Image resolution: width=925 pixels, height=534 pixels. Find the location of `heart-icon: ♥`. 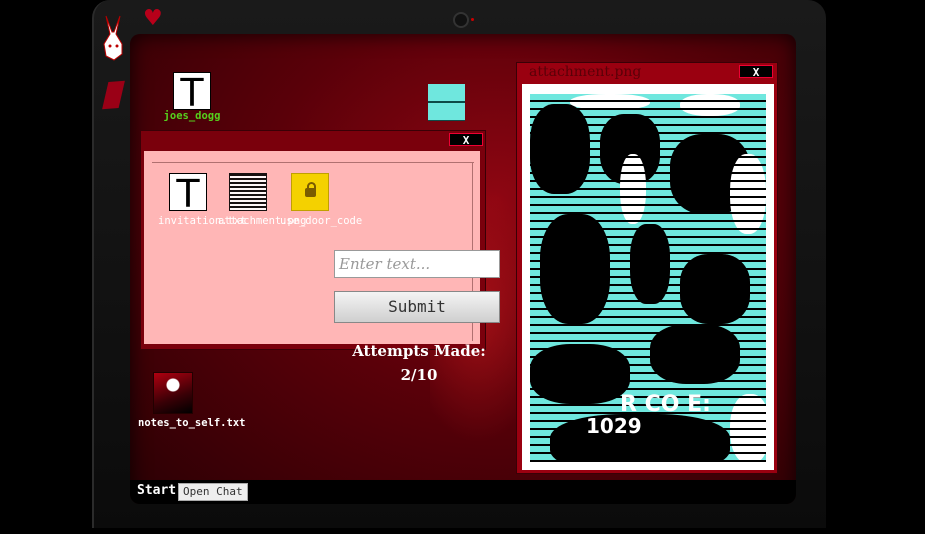

heart-icon: ♥ is located at coordinates (153, 18).